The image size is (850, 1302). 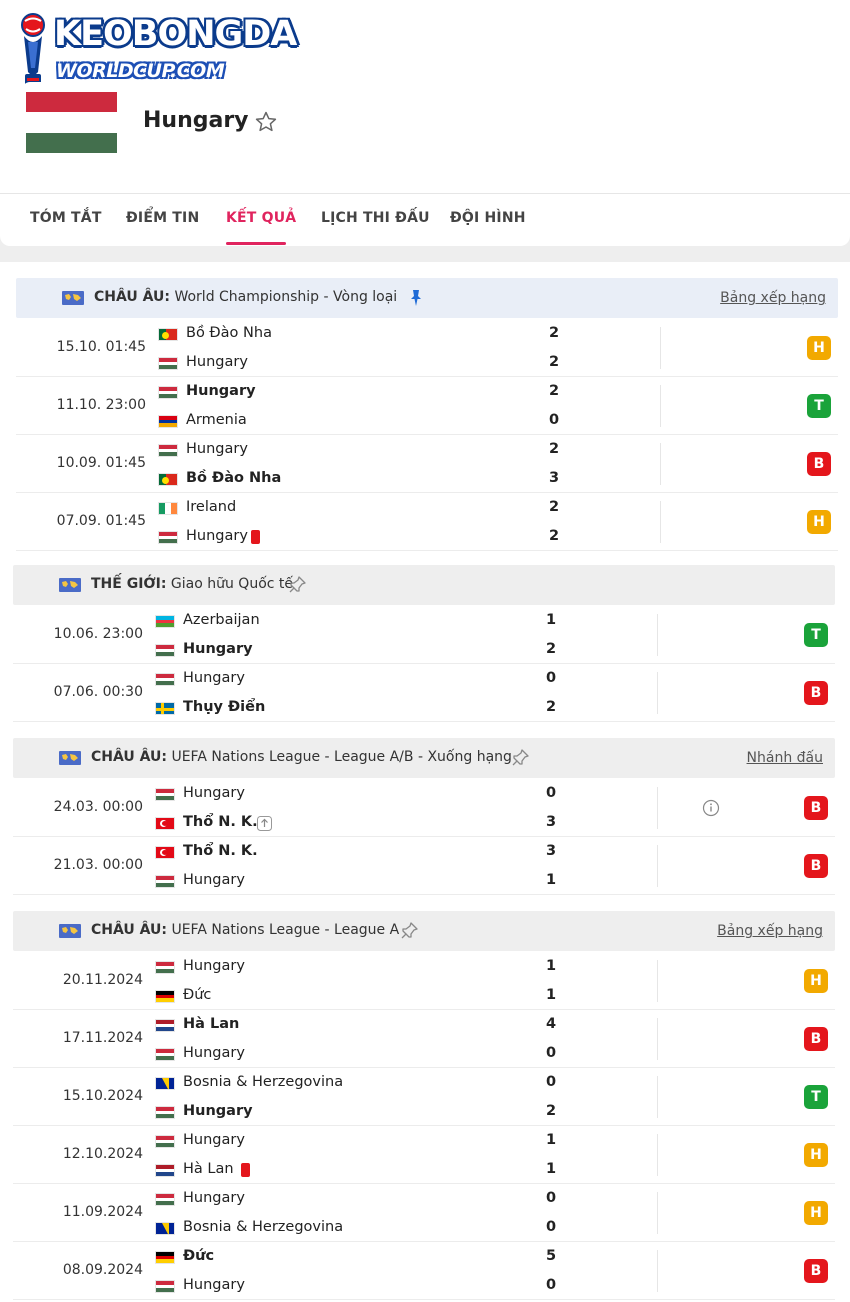 I want to click on competition-region: THẾ GIỚI:, so click(x=129, y=584).